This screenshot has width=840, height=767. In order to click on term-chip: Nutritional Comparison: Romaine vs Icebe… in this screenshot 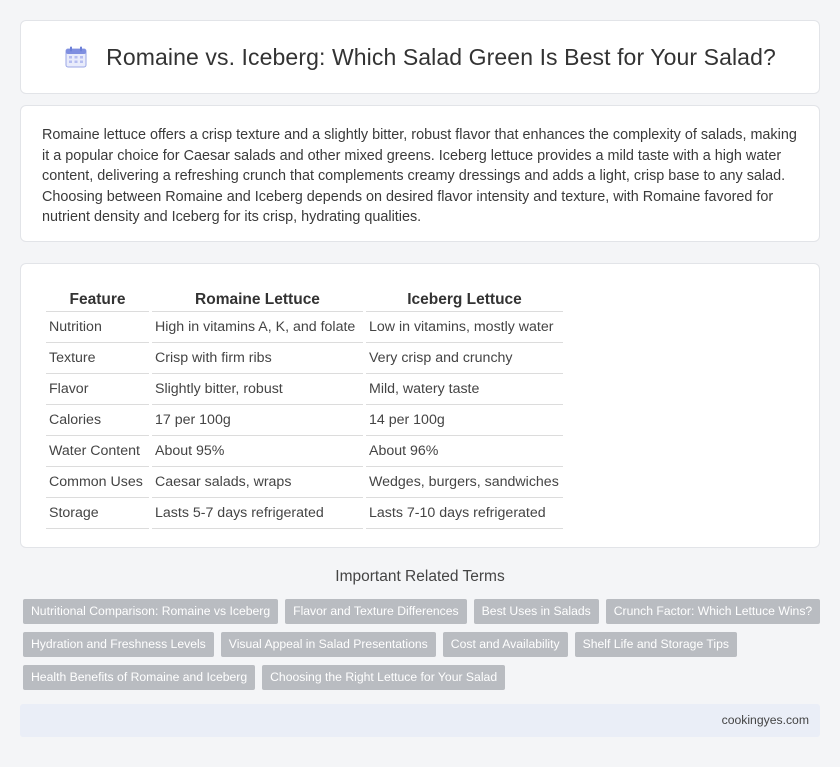, I will do `click(151, 611)`.